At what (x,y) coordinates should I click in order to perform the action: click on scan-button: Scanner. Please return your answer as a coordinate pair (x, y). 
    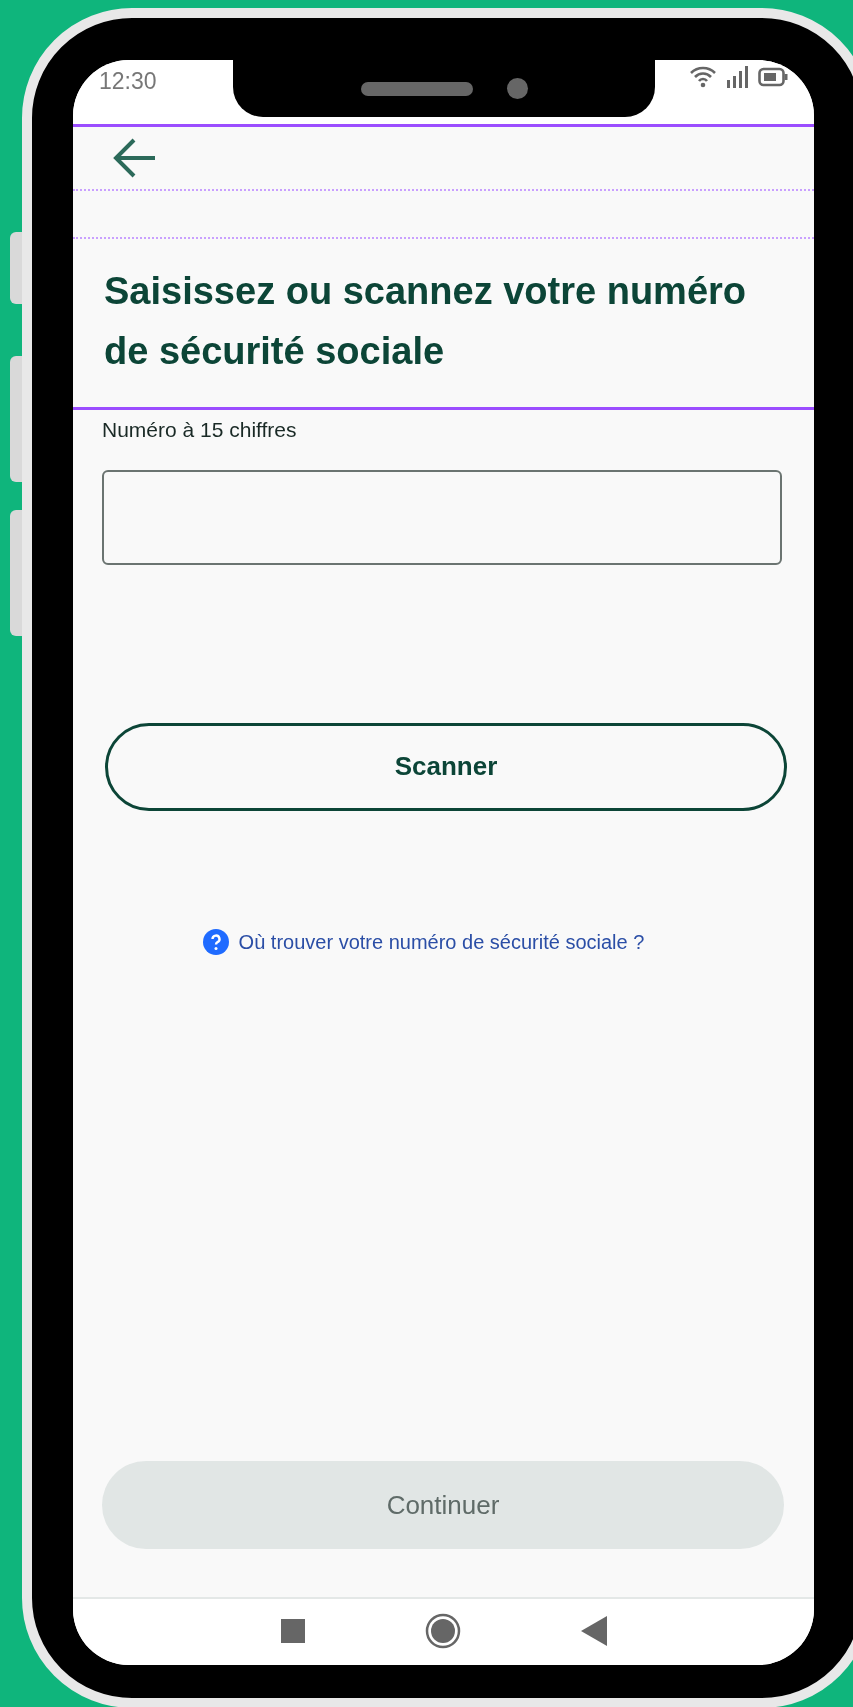
    Looking at the image, I should click on (446, 766).